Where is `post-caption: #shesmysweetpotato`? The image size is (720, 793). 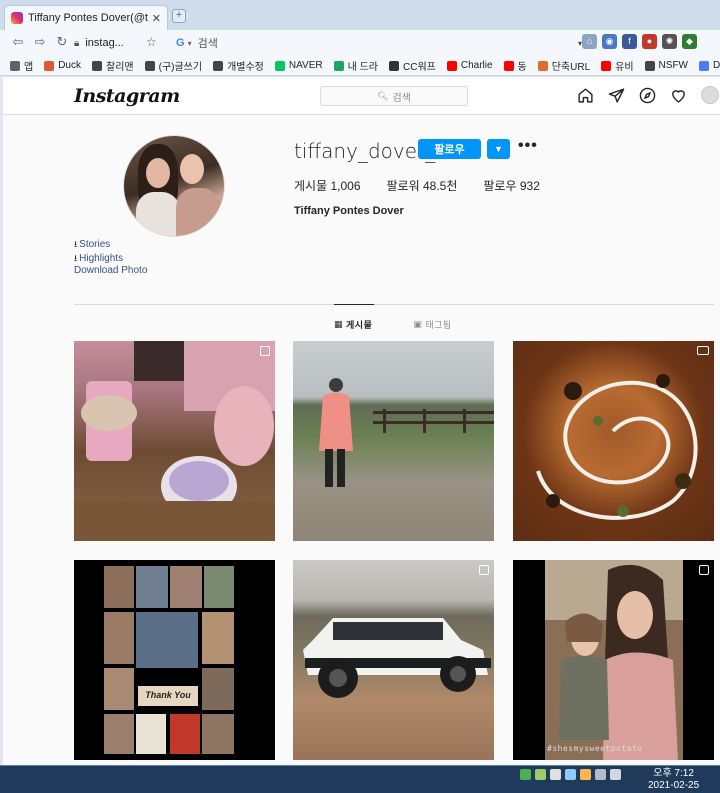 post-caption: #shesmysweetpotato is located at coordinates (595, 748).